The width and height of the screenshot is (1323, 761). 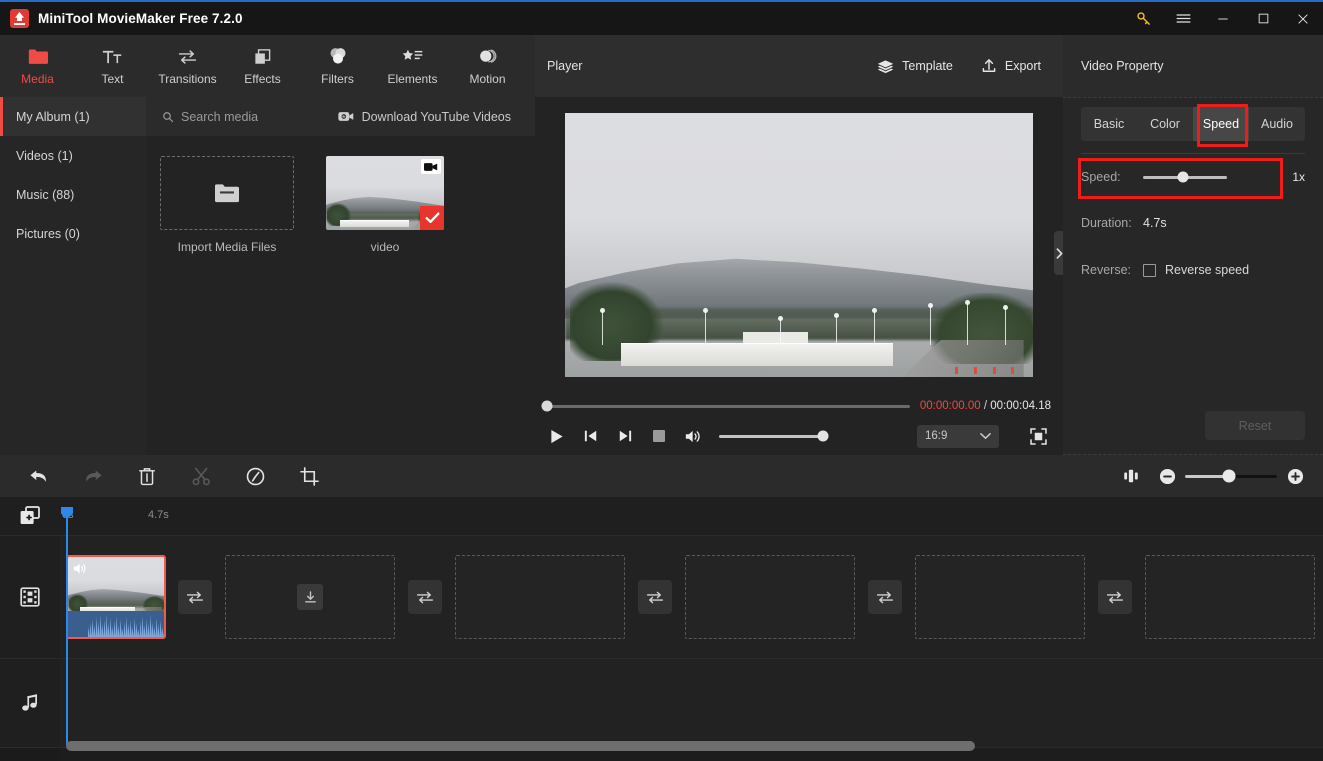 I want to click on timeline-zoom-knob, so click(x=1229, y=476).